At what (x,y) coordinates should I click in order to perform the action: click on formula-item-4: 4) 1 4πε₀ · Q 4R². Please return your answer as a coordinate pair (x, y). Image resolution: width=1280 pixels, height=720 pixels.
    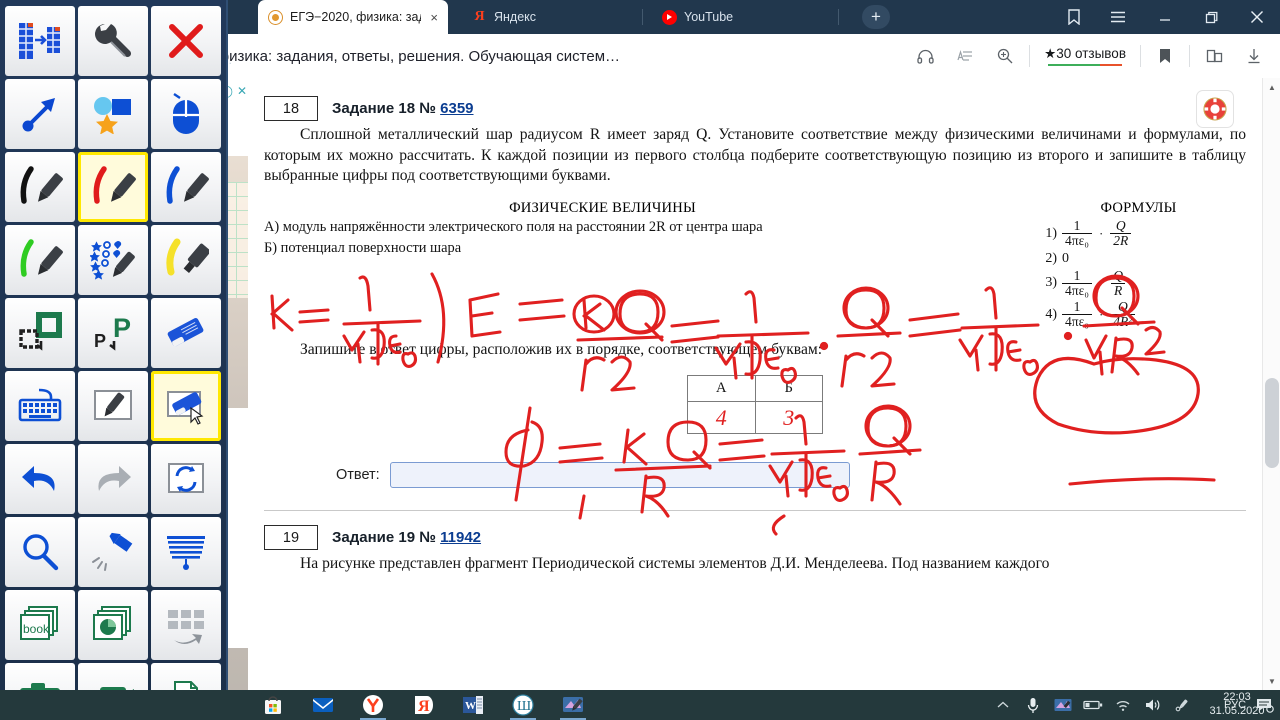
    Looking at the image, I should click on (1141, 313).